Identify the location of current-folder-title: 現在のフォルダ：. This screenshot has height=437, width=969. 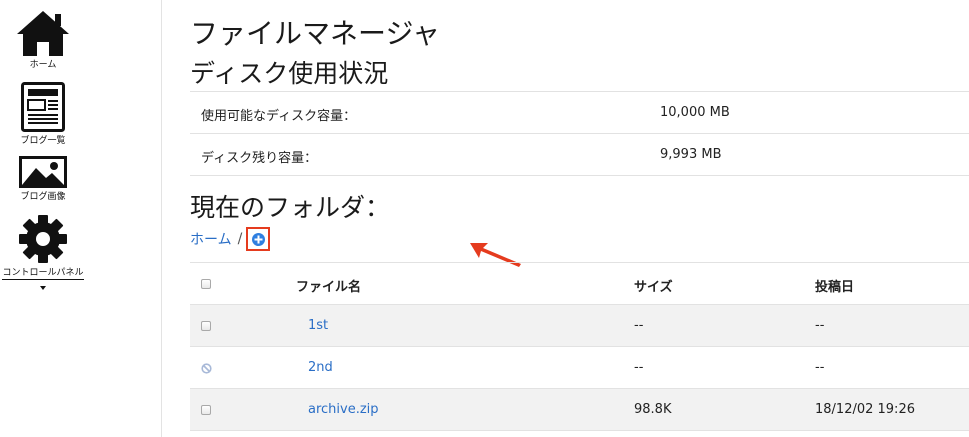
(290, 207).